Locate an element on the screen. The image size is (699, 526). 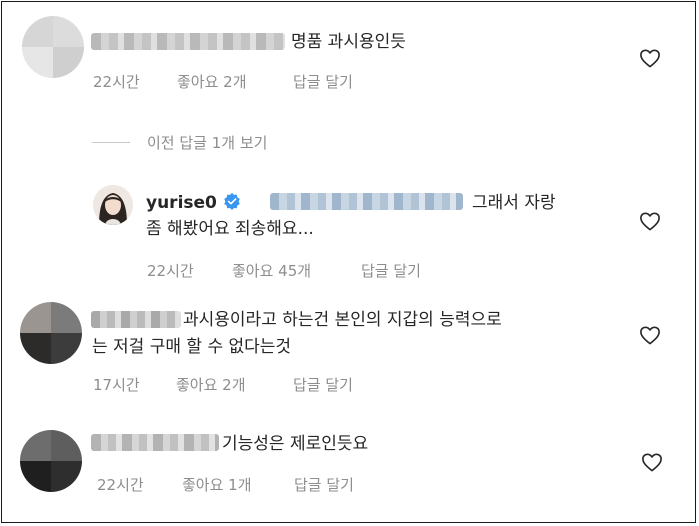
avatar-portrait is located at coordinates (113, 205).